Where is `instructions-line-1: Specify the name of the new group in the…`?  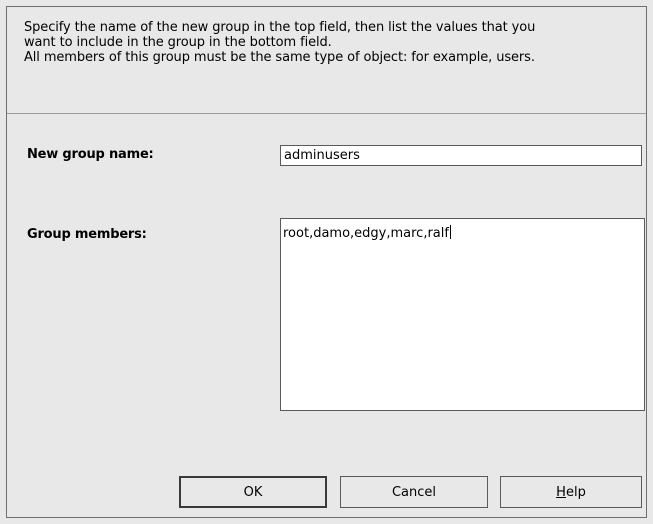 instructions-line-1: Specify the name of the new group in the… is located at coordinates (280, 27).